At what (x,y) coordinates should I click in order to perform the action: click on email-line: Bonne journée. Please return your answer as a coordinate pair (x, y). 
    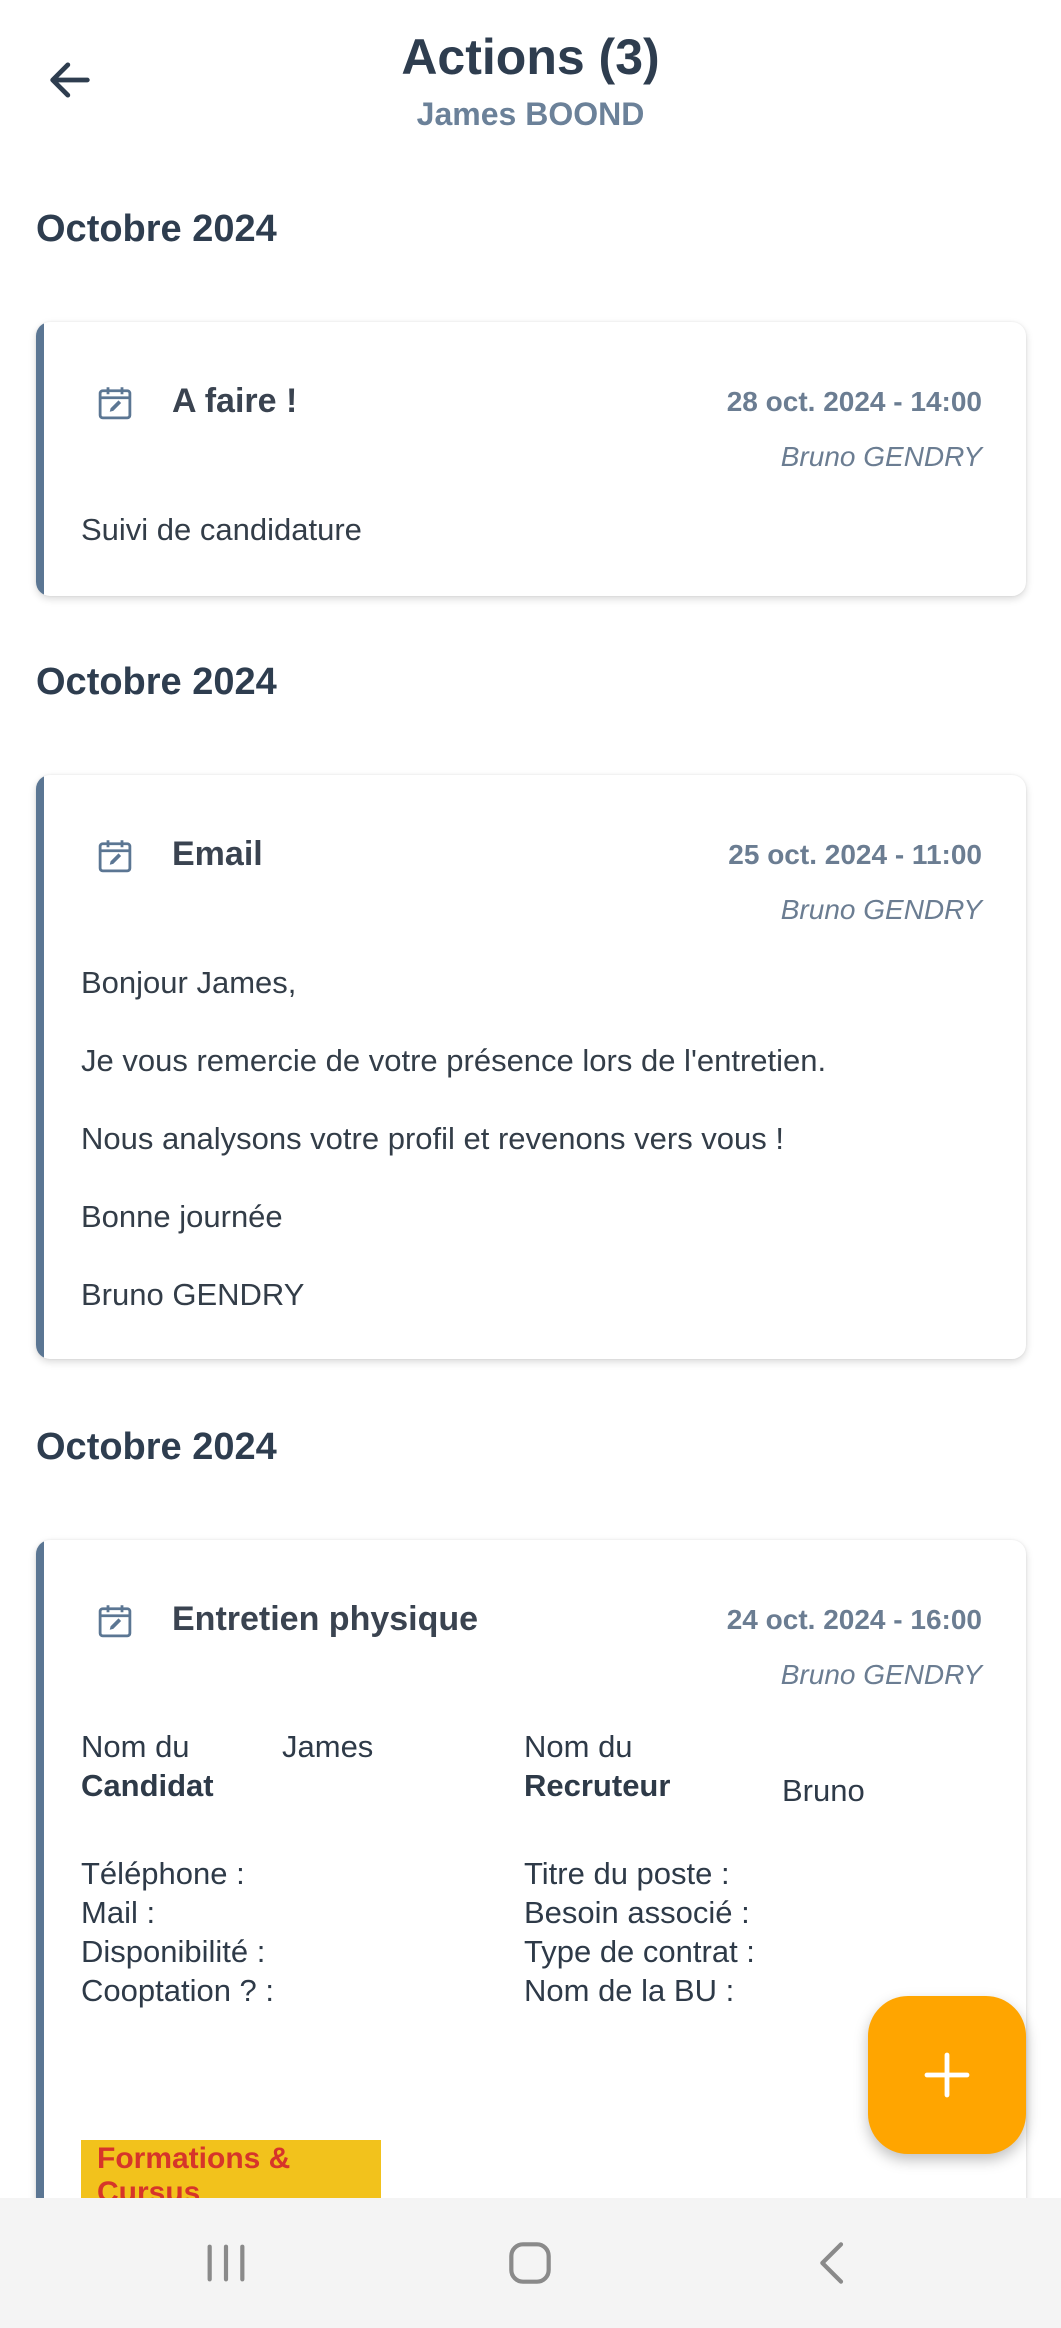
    Looking at the image, I should click on (182, 1216).